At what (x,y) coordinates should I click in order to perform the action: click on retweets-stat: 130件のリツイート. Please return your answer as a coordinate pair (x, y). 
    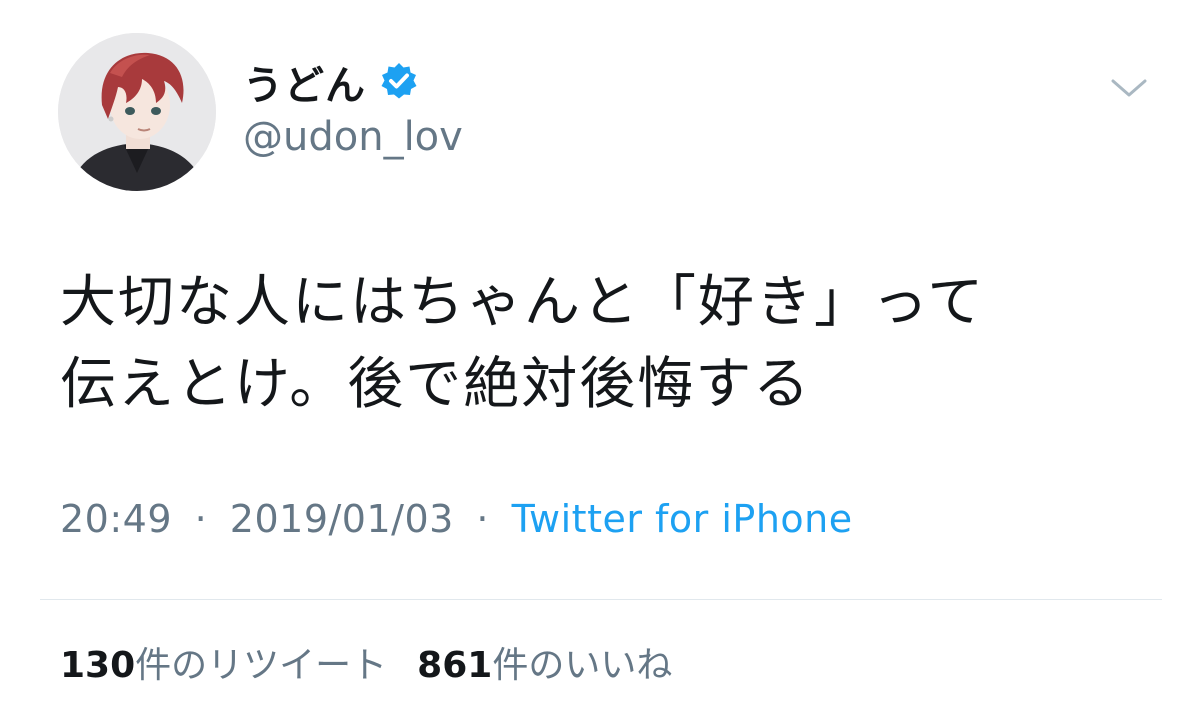
    Looking at the image, I should click on (223, 665).